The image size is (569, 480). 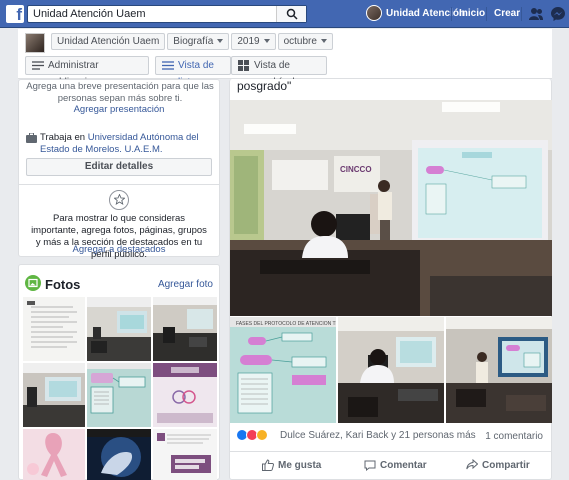 What do you see at coordinates (15, 14) in the screenshot?
I see `facebook-logo-icon: f` at bounding box center [15, 14].